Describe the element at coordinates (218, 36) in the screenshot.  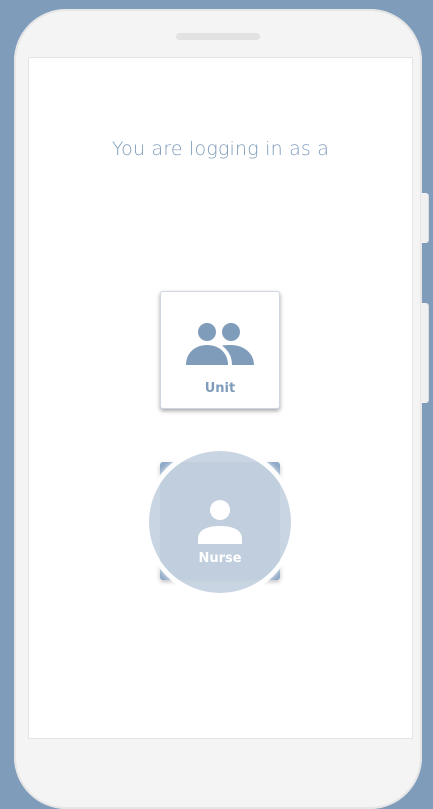
I see `phone-speaker` at that location.